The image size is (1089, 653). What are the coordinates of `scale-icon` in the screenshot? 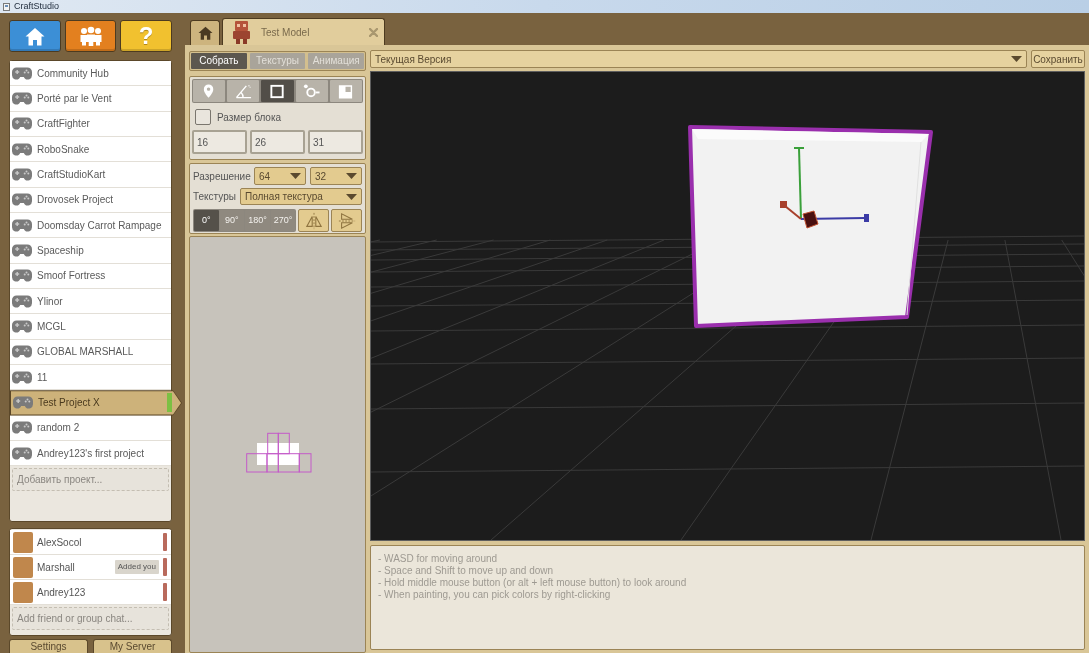 It's located at (346, 91).